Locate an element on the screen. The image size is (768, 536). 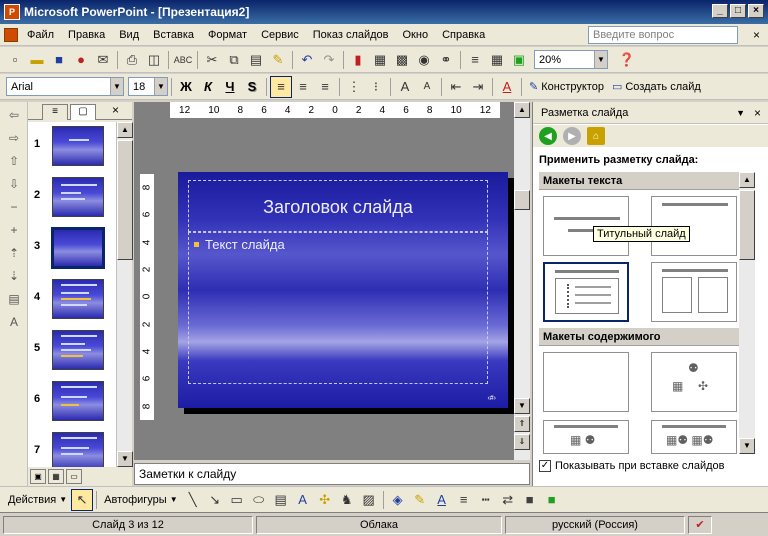
forward-icon: ▶ is located at coordinates (572, 136).